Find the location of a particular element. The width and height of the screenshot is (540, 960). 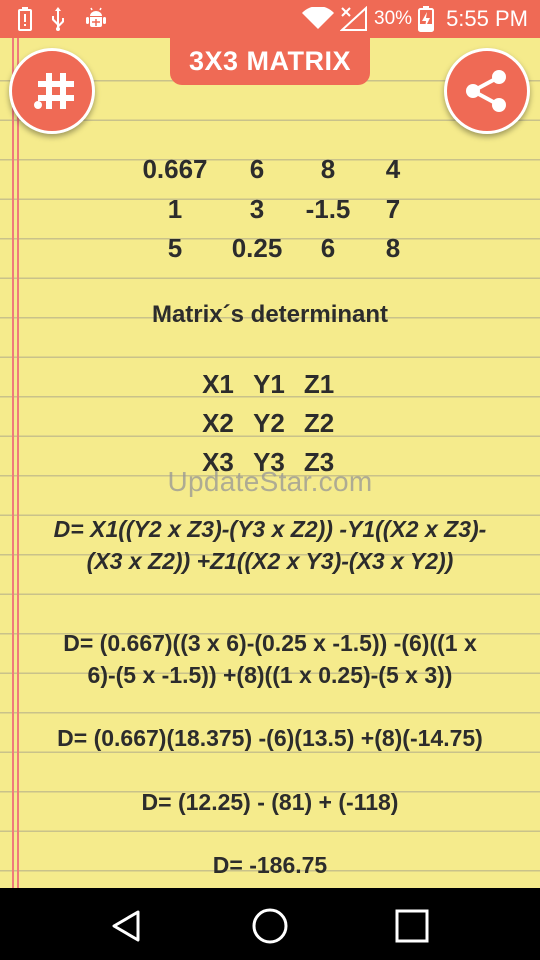

back-button is located at coordinates (126, 926).